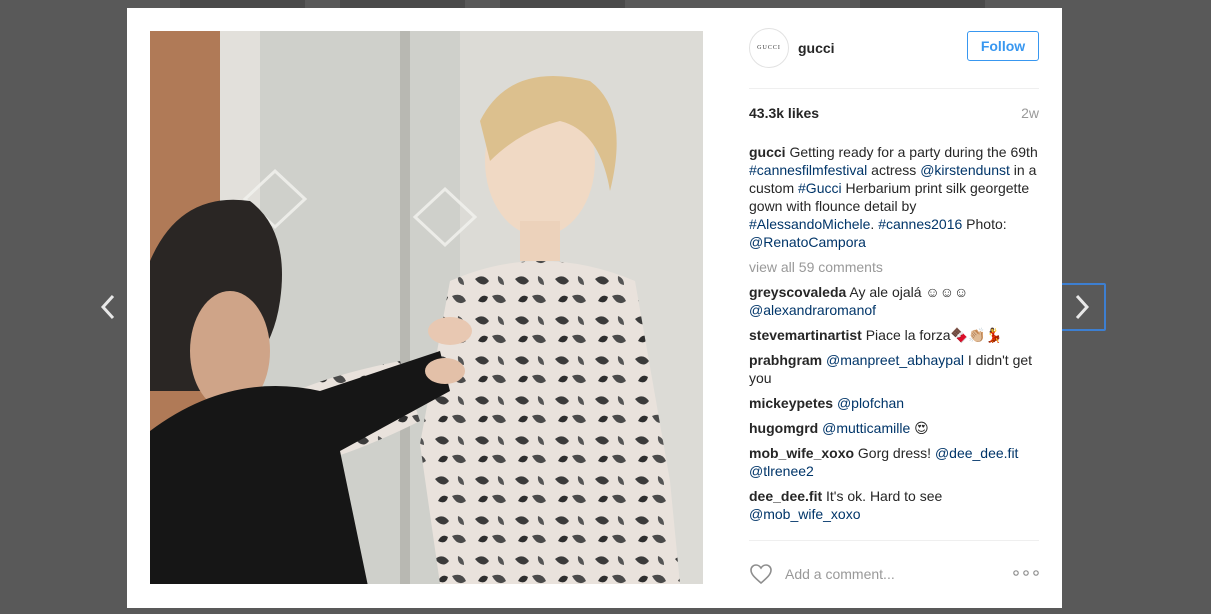  Describe the element at coordinates (805, 335) in the screenshot. I see `comment-username: stevemartinartist` at that location.